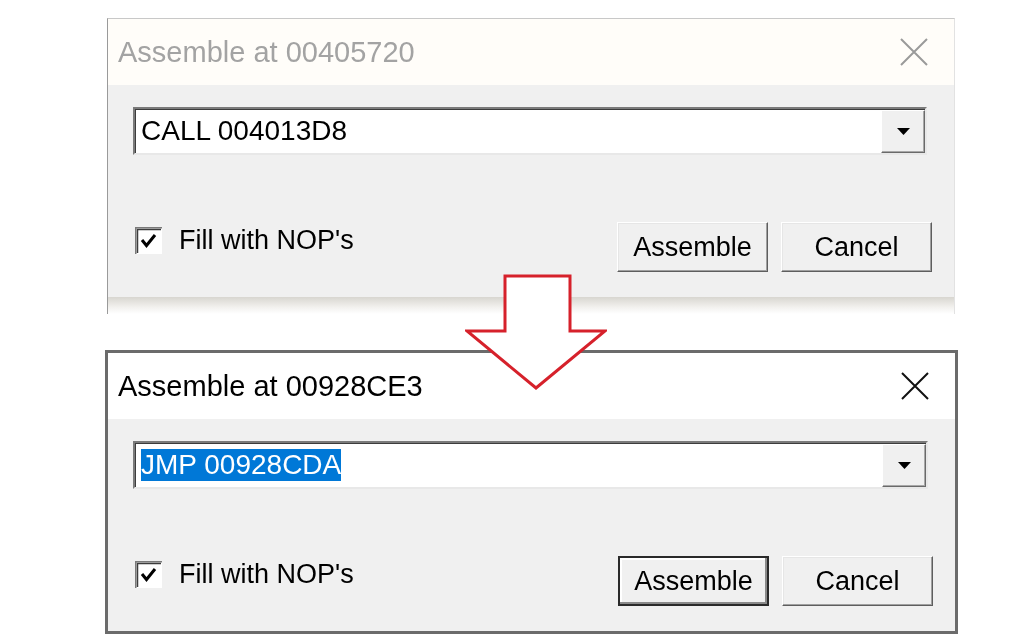  Describe the element at coordinates (266, 52) in the screenshot. I see `window-title: Assemble at 00405720` at that location.